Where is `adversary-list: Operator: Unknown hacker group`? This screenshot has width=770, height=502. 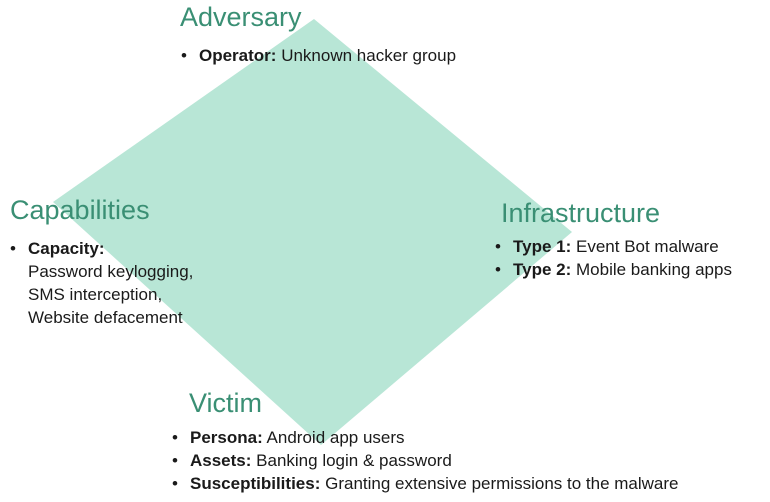
adversary-list: Operator: Unknown hacker group is located at coordinates (318, 55).